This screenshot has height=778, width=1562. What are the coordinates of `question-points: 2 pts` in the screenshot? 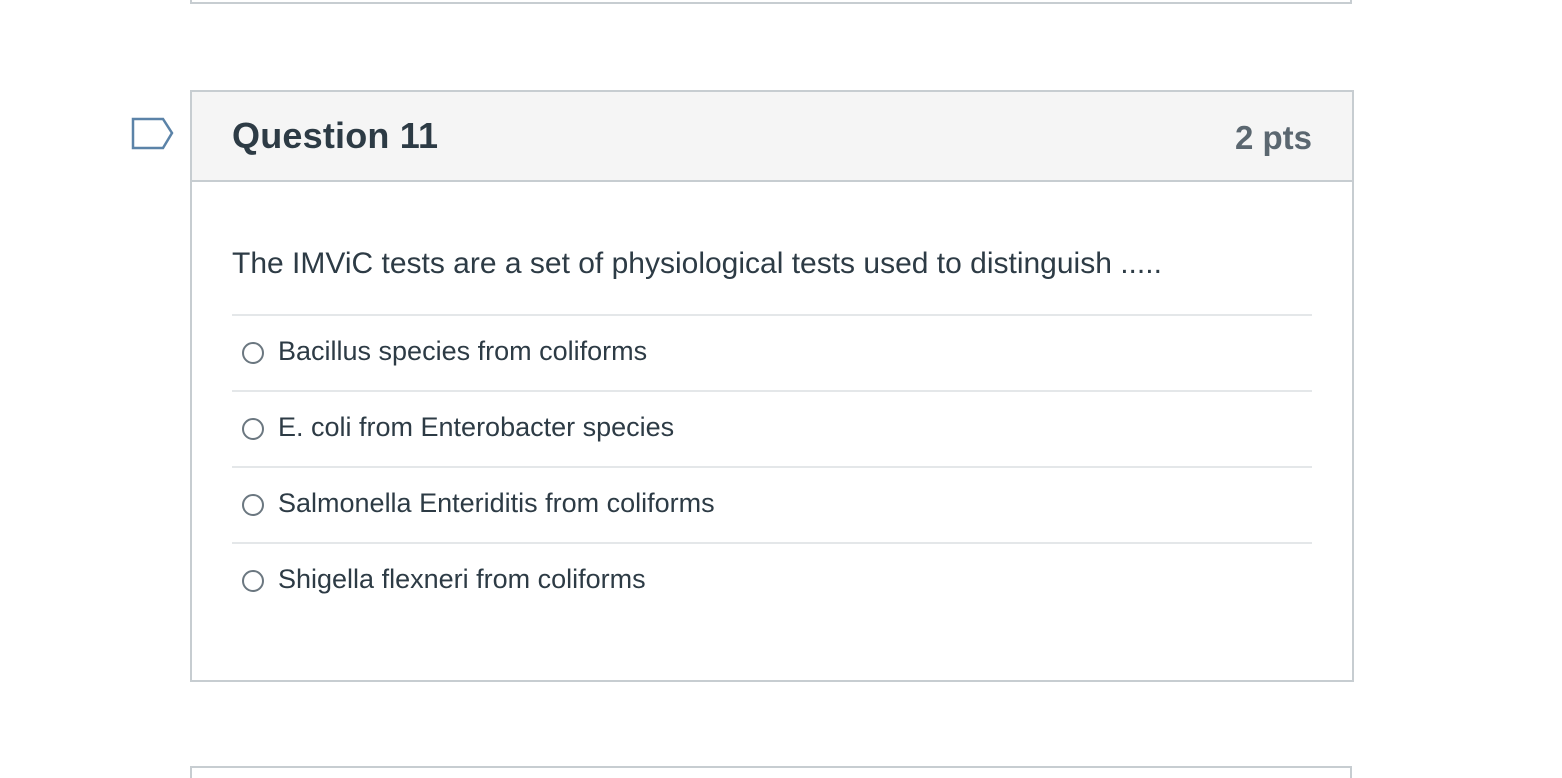 It's located at (1273, 137).